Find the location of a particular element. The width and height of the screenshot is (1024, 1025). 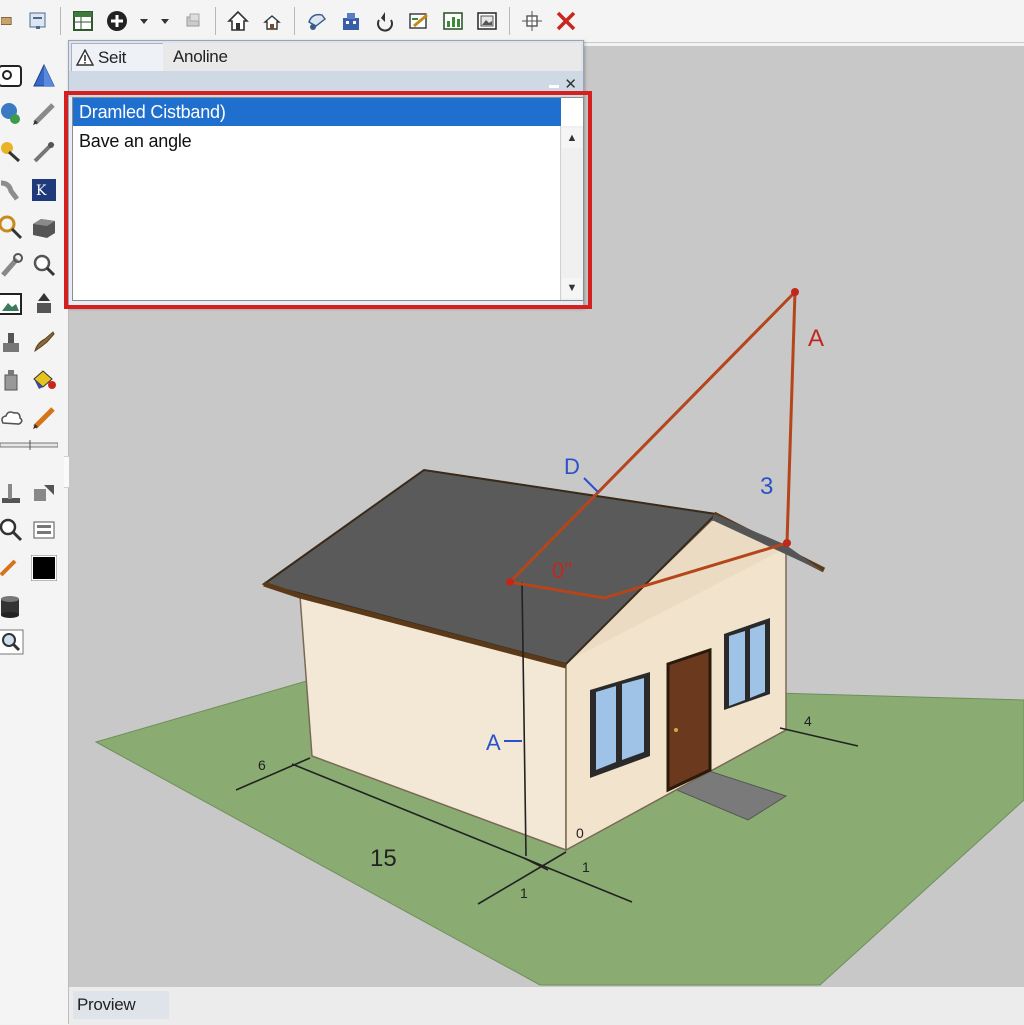

paint-icon is located at coordinates (317, 21).